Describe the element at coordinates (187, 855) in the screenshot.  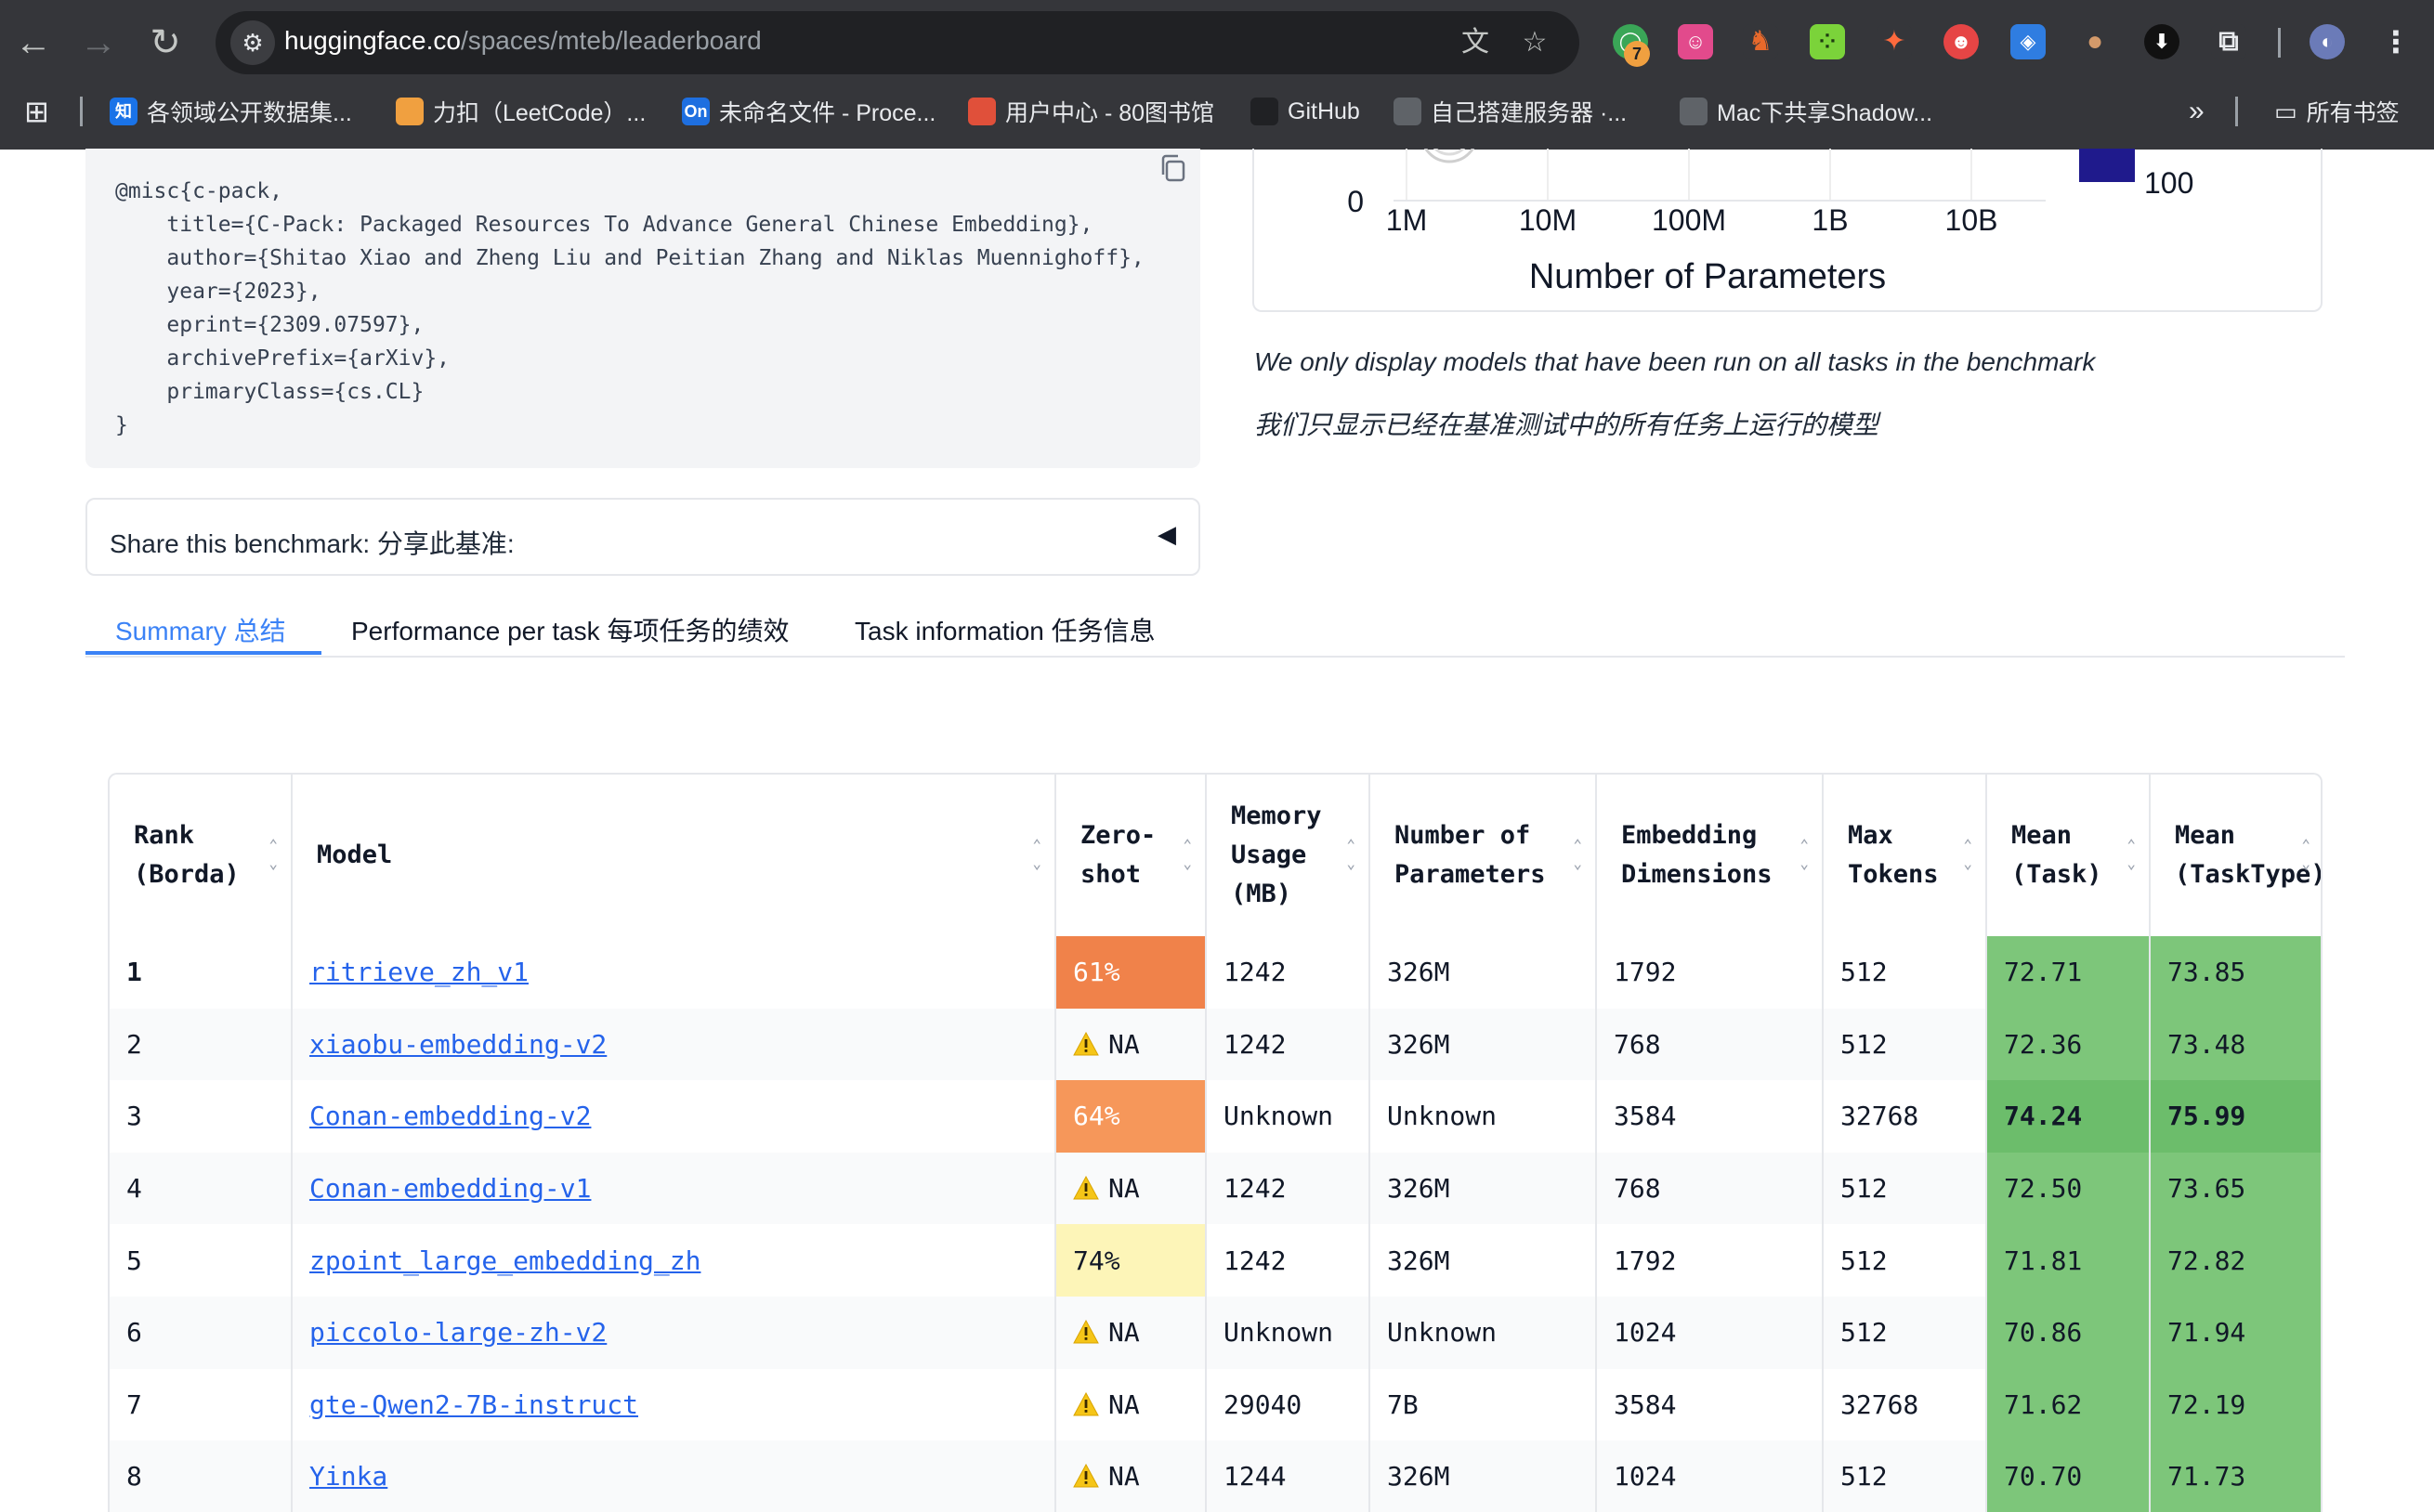
I see `header-label: Rank (Borda)` at that location.